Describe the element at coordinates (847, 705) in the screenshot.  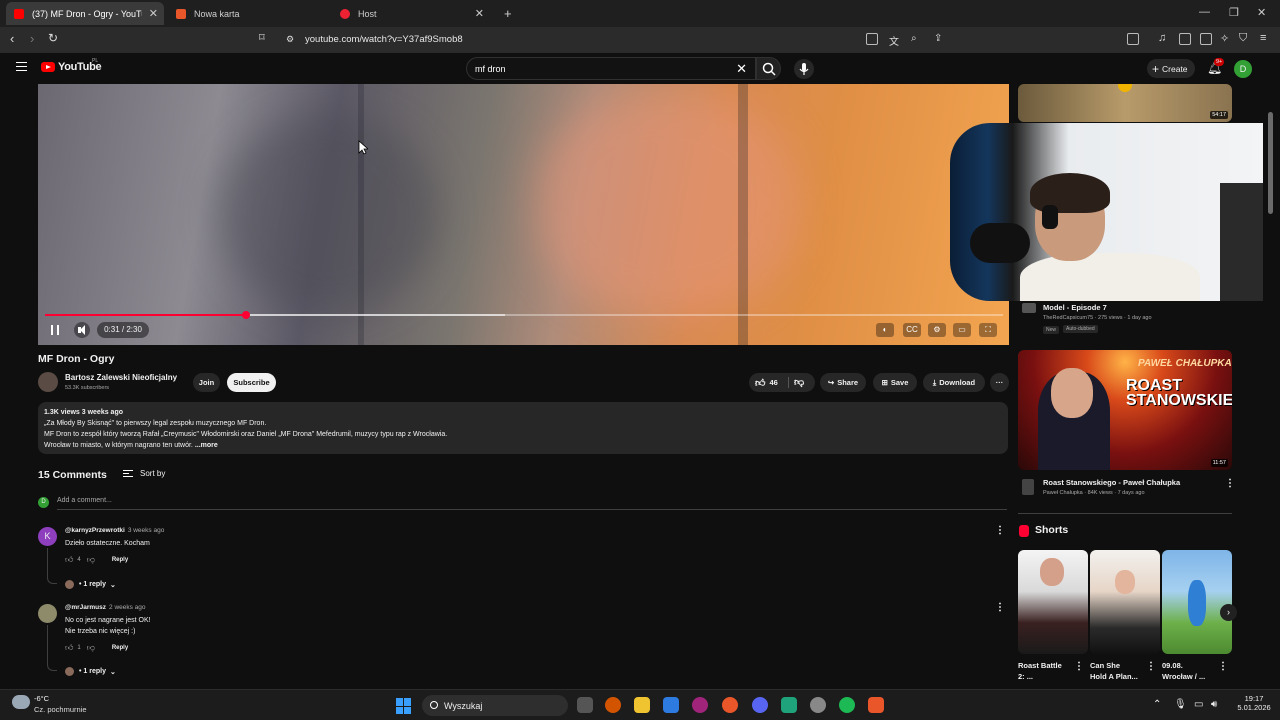
I see `spotify-icon` at that location.